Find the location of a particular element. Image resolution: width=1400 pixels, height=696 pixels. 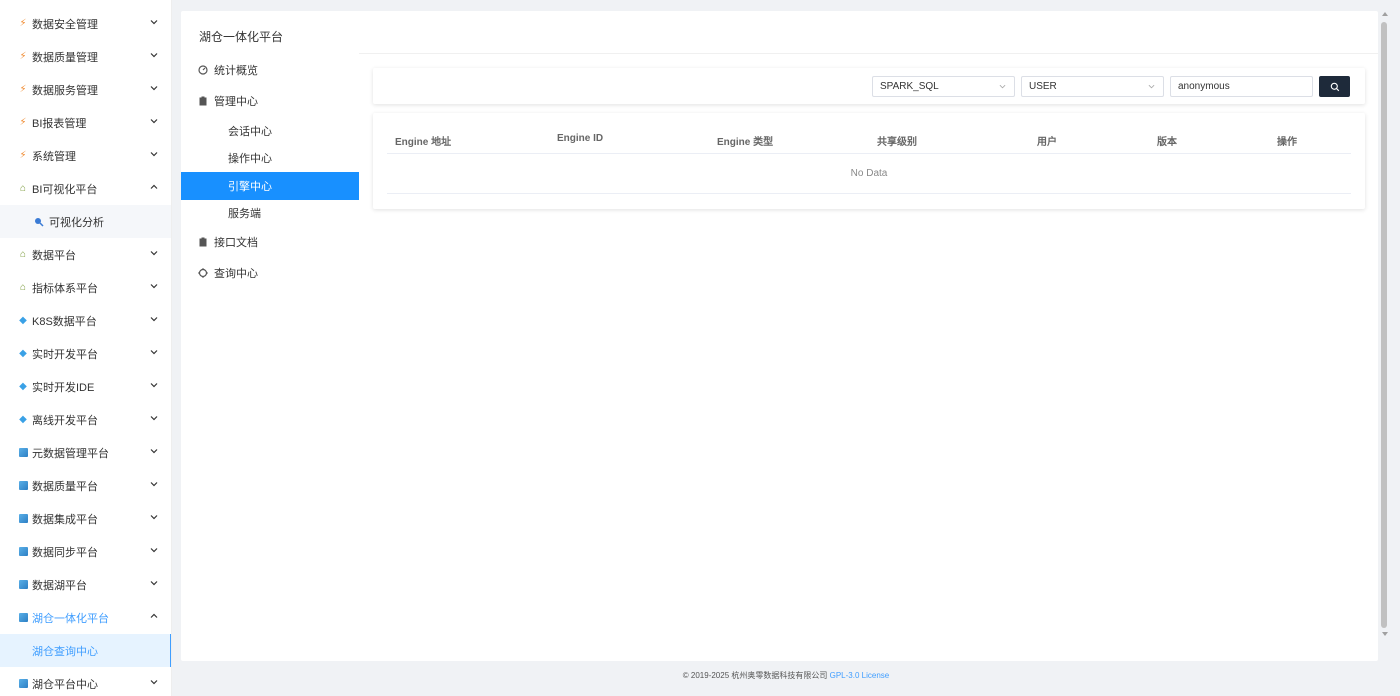

nav-api-doc: 接口文档 is located at coordinates (270, 242).